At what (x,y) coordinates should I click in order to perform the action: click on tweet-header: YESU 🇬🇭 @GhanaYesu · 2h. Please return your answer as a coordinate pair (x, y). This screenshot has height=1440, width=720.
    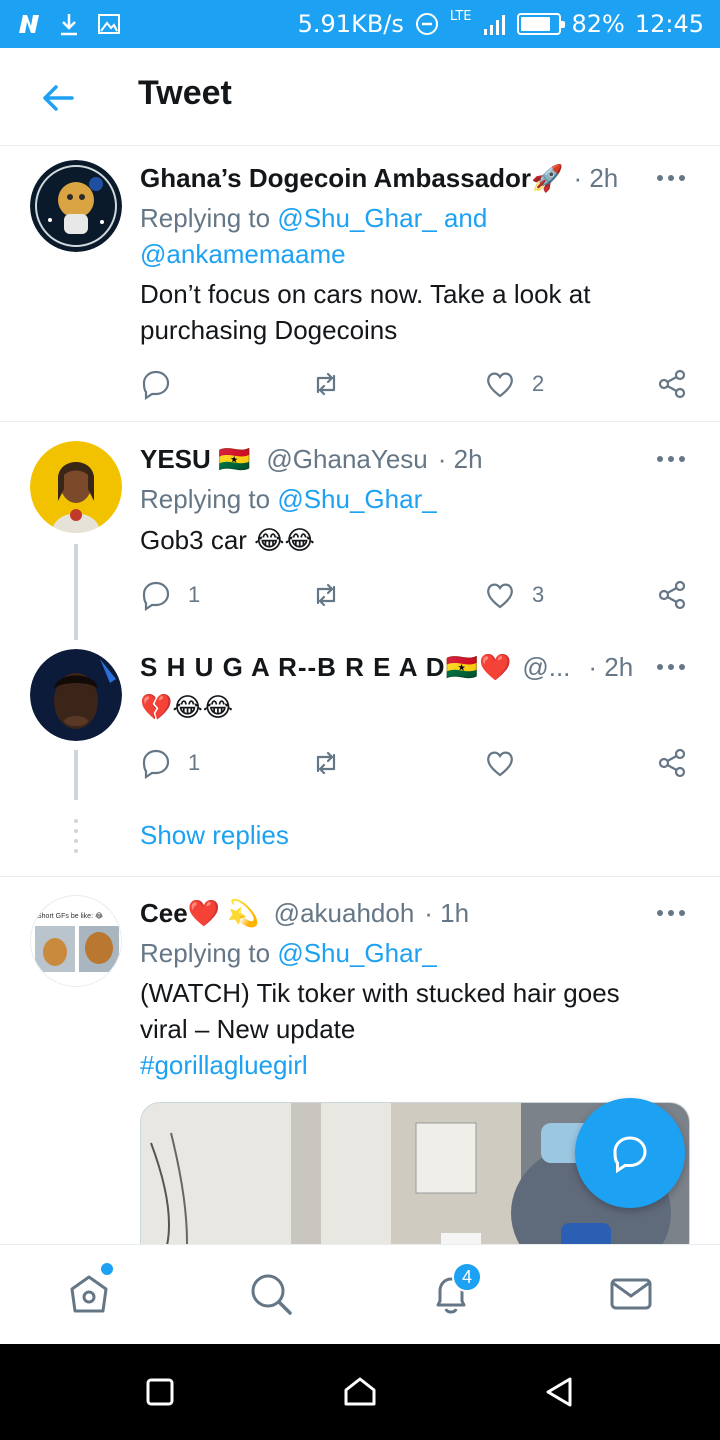
    Looking at the image, I should click on (420, 459).